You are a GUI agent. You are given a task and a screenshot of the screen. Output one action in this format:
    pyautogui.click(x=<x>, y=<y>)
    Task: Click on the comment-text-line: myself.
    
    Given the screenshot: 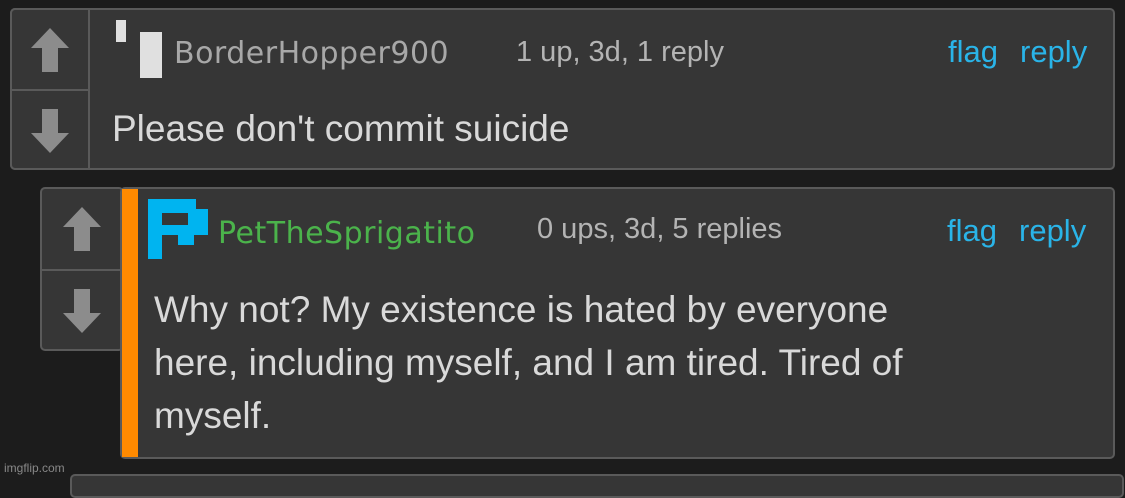 What is the action you would take?
    pyautogui.click(x=213, y=415)
    